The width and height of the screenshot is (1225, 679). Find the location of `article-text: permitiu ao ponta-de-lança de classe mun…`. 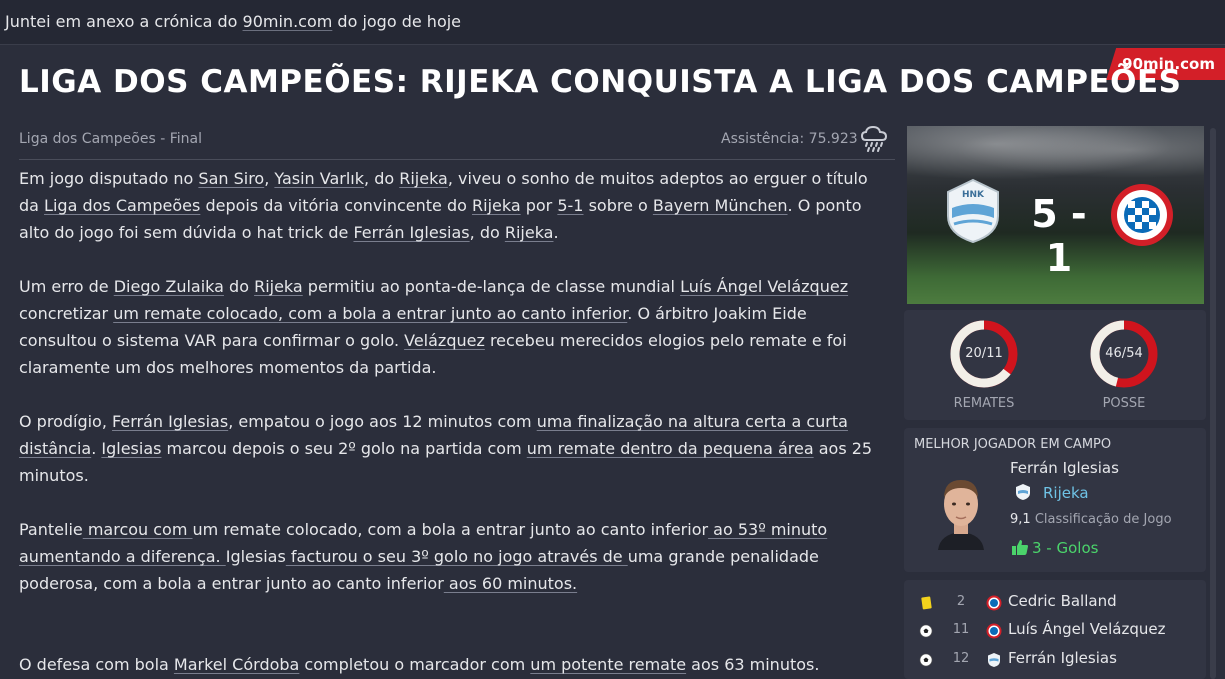

article-text: permitiu ao ponta-de-lança de classe mun… is located at coordinates (491, 286).